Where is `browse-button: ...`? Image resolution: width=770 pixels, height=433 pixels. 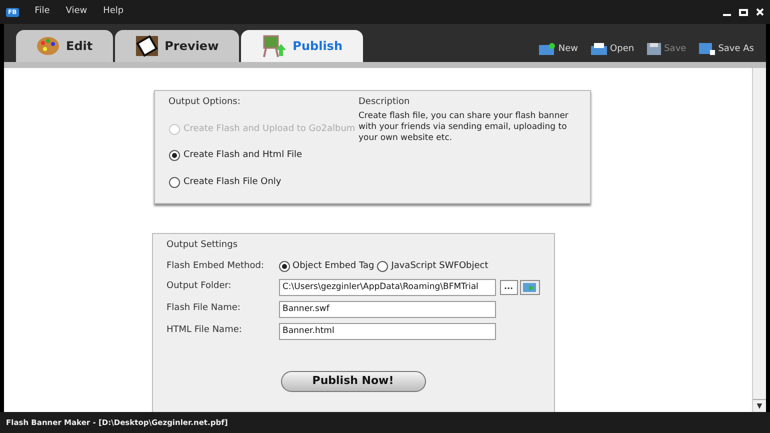
browse-button: ... is located at coordinates (509, 287).